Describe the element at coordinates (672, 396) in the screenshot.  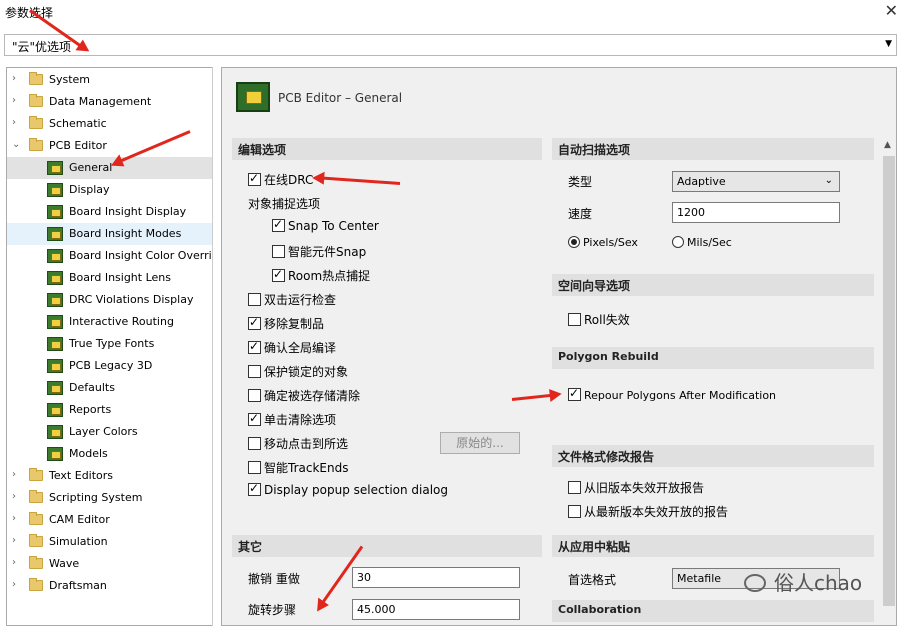
I see `repour-polygons-checkbox: Repour Polygons After Modification` at that location.